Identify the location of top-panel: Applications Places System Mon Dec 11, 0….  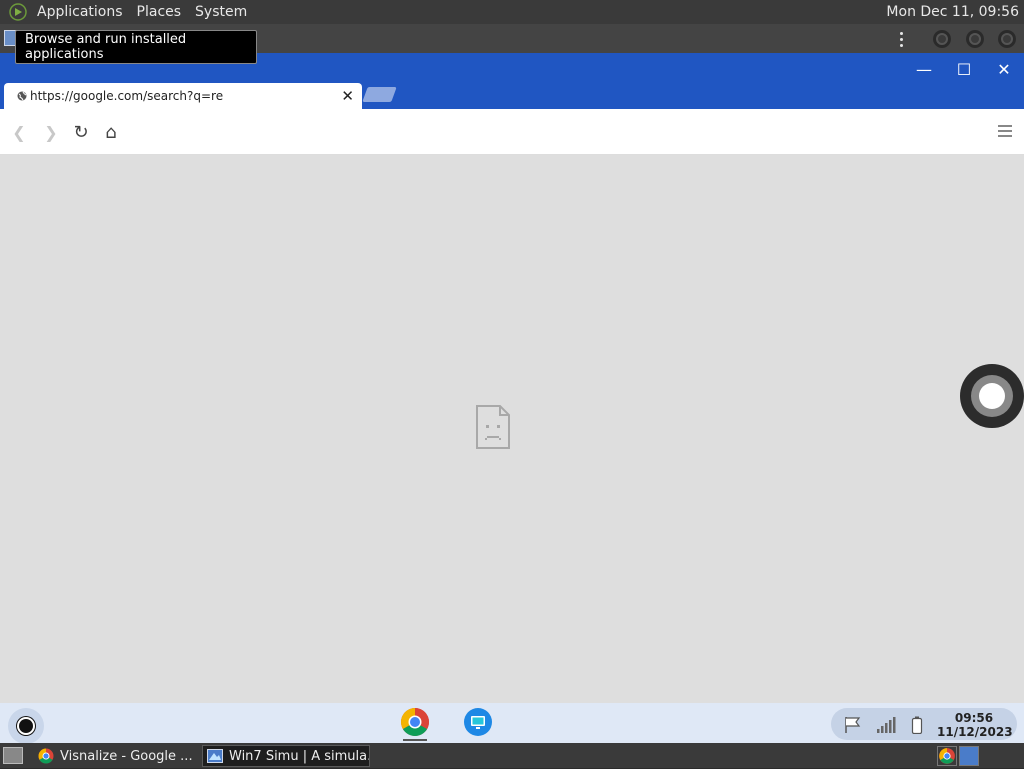
(512, 12).